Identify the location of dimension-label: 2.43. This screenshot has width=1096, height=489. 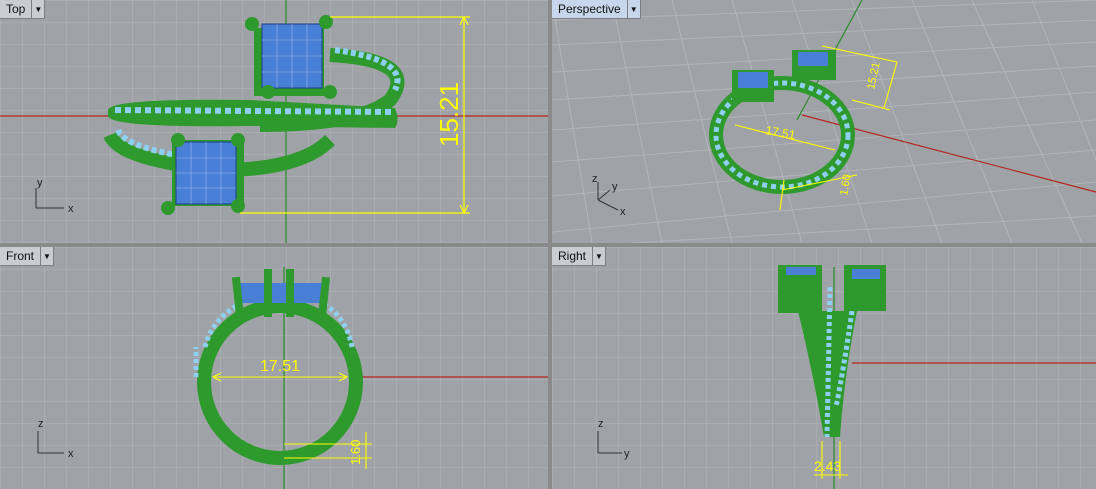
(827, 466).